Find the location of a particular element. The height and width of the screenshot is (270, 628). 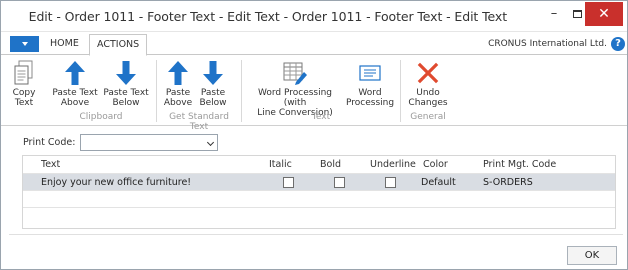

print-code-label: Print Code: is located at coordinates (49, 142).